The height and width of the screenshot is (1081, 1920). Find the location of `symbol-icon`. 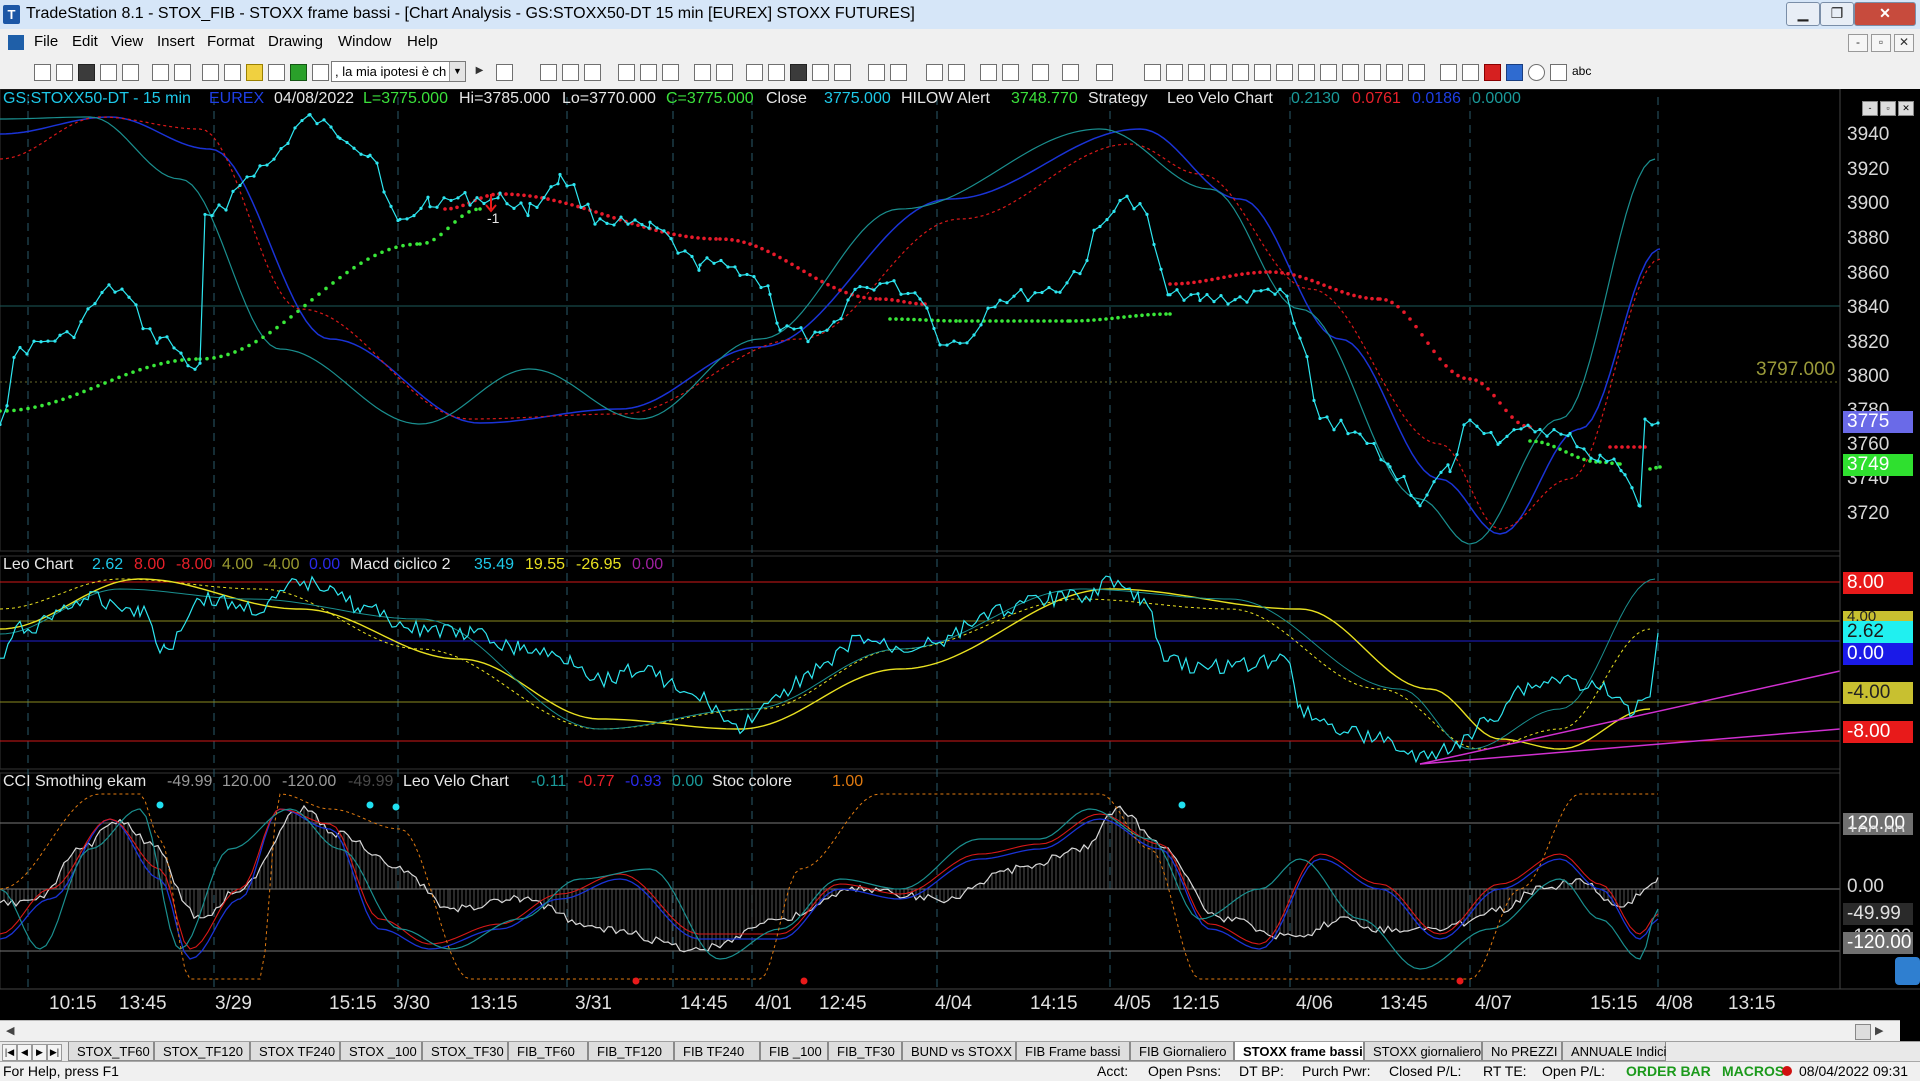

symbol-icon is located at coordinates (320, 72).